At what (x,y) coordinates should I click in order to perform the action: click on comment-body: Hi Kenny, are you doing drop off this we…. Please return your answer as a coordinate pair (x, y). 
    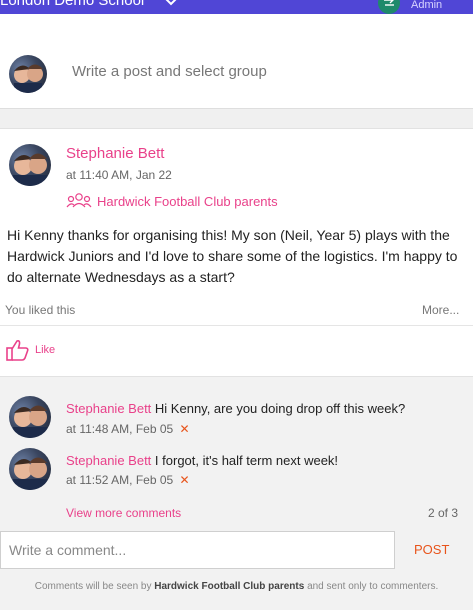
    Looking at the image, I should click on (280, 408).